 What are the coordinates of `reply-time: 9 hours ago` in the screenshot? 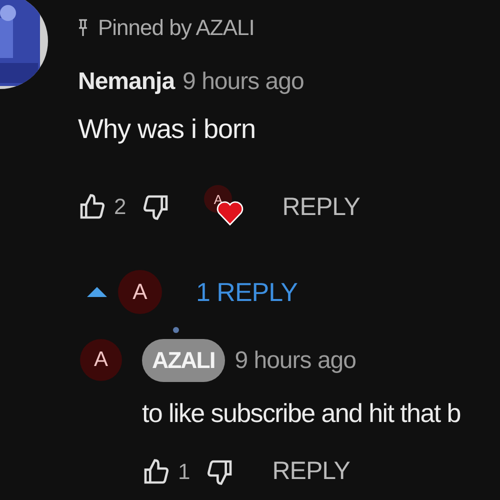 It's located at (295, 360).